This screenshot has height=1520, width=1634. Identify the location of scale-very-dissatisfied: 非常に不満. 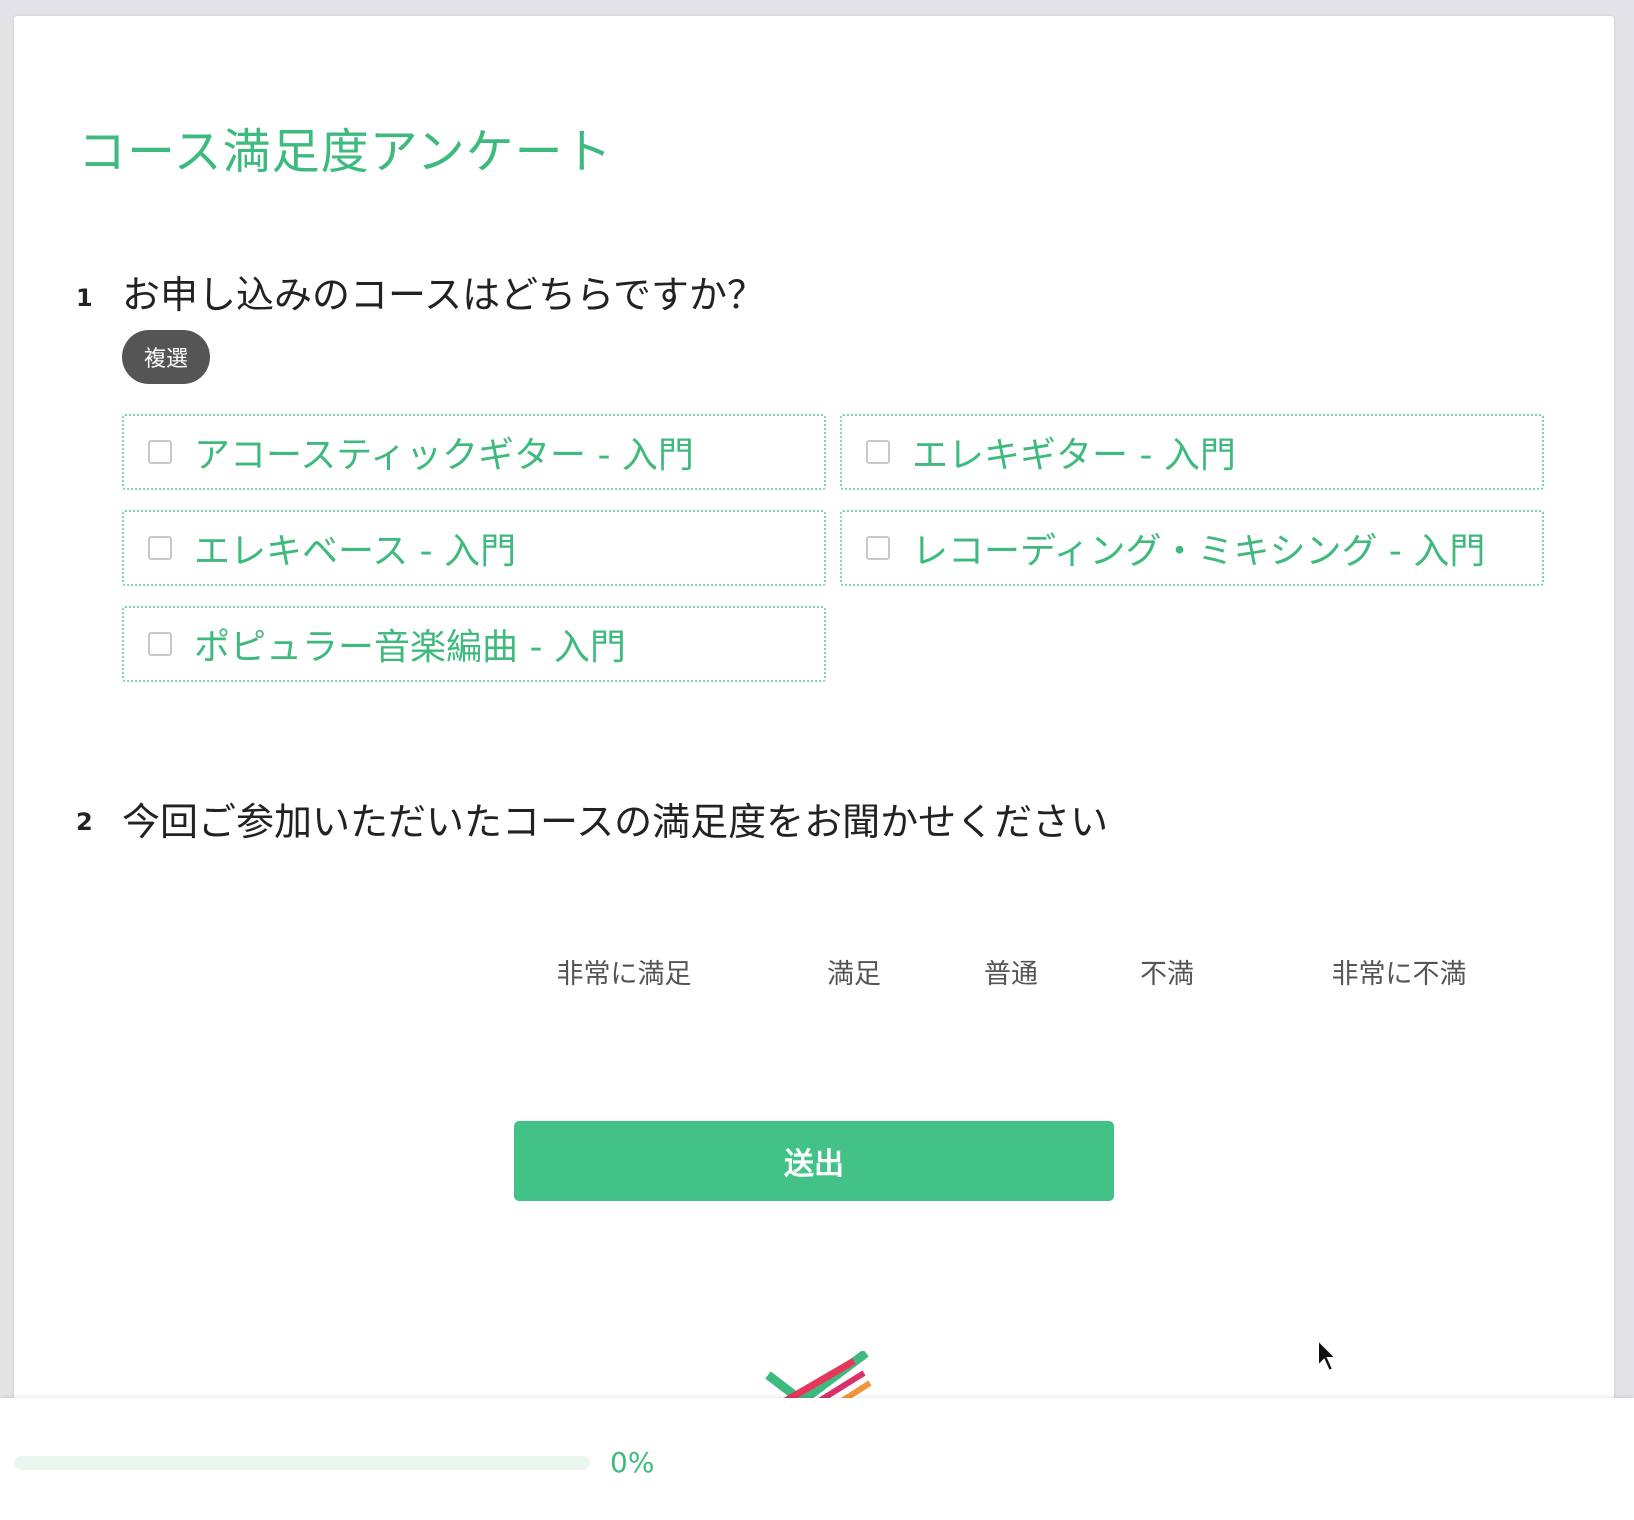
(1399, 974).